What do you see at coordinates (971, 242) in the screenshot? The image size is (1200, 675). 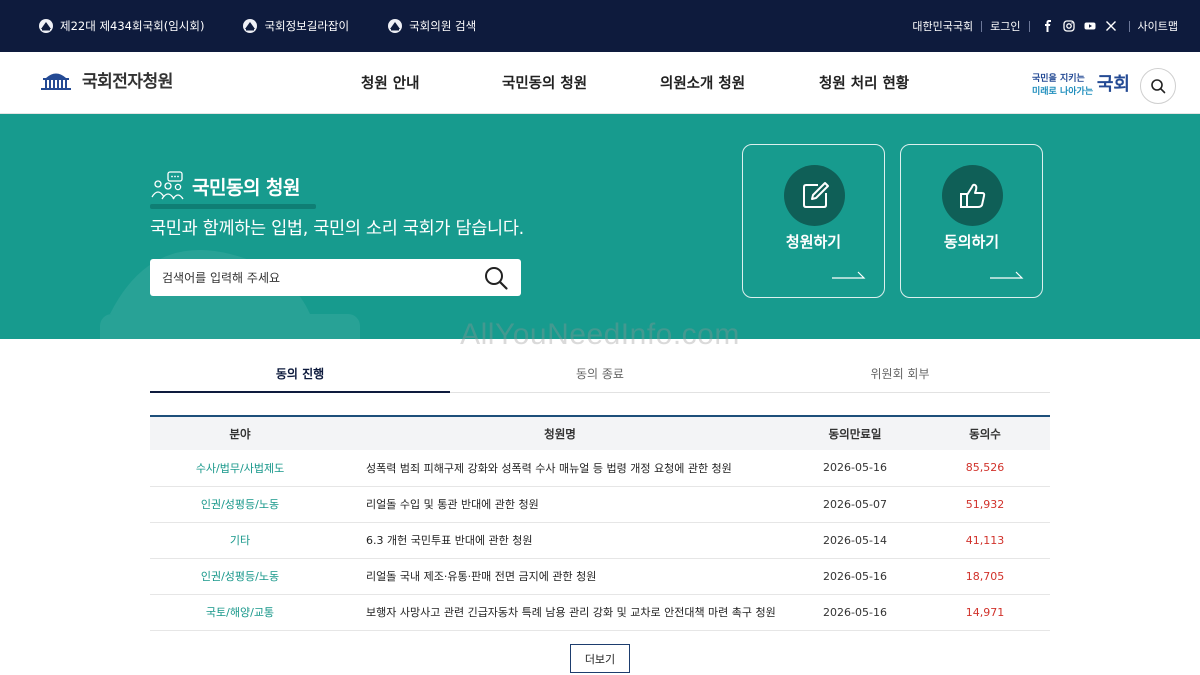 I see `petition-consent-label: 동의하기` at bounding box center [971, 242].